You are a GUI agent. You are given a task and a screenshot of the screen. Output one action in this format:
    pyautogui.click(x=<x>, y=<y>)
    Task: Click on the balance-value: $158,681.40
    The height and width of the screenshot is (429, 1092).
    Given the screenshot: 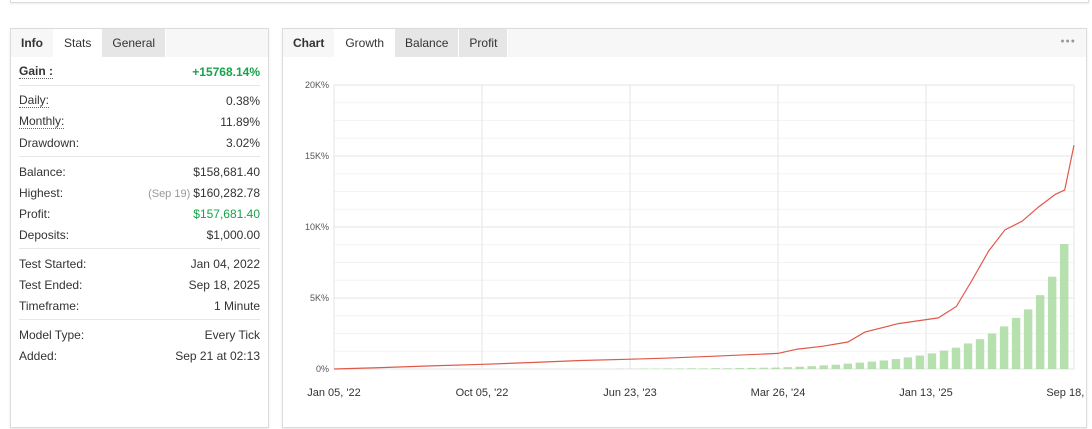 What is the action you would take?
    pyautogui.click(x=226, y=171)
    